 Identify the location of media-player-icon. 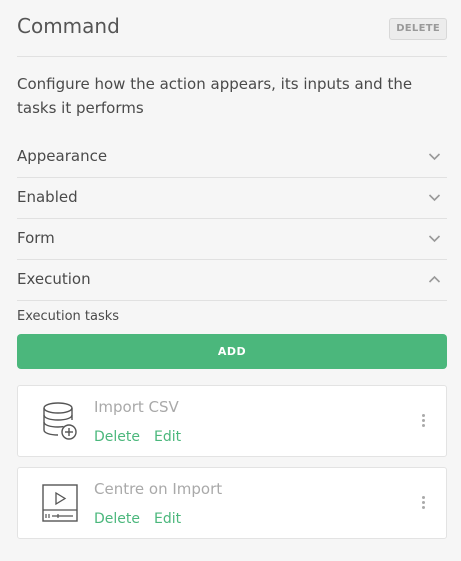
(60, 503).